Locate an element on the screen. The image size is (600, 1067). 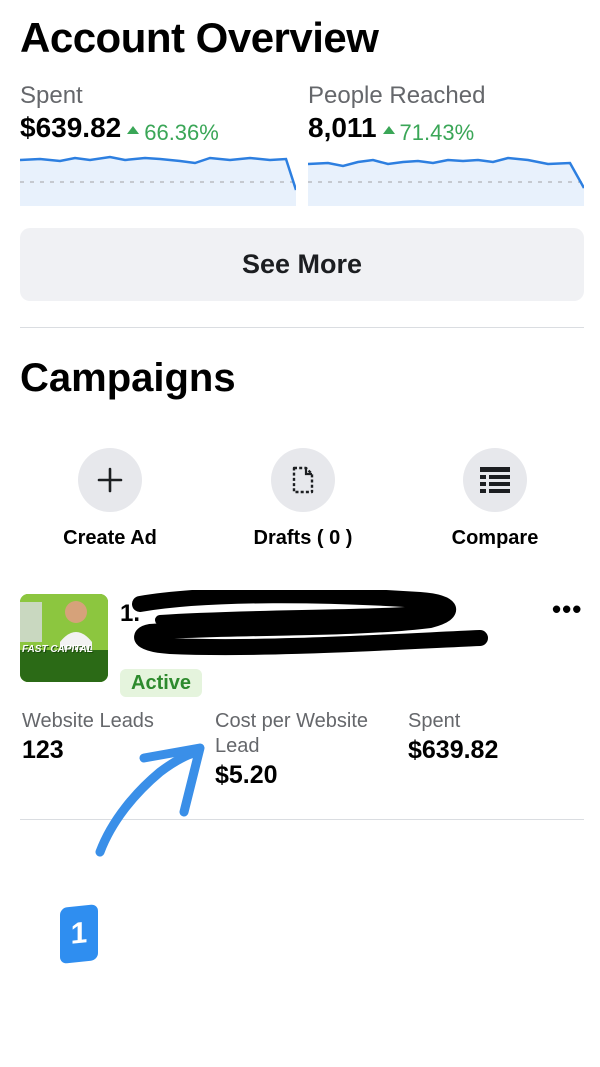
step-number-badge: 1 is located at coordinates (79, 934).